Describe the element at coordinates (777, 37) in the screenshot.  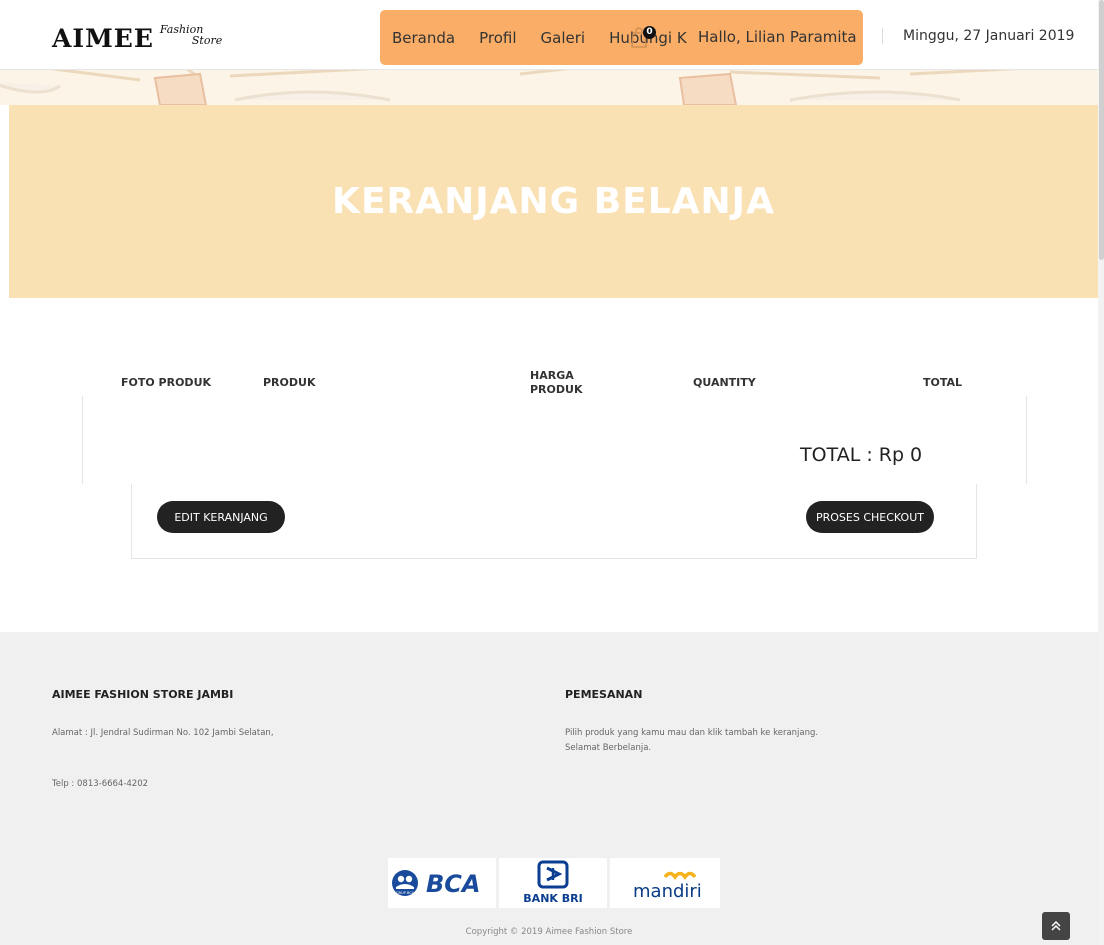
I see `nav-user-greeting: Hallo, Lilian Paramita` at that location.